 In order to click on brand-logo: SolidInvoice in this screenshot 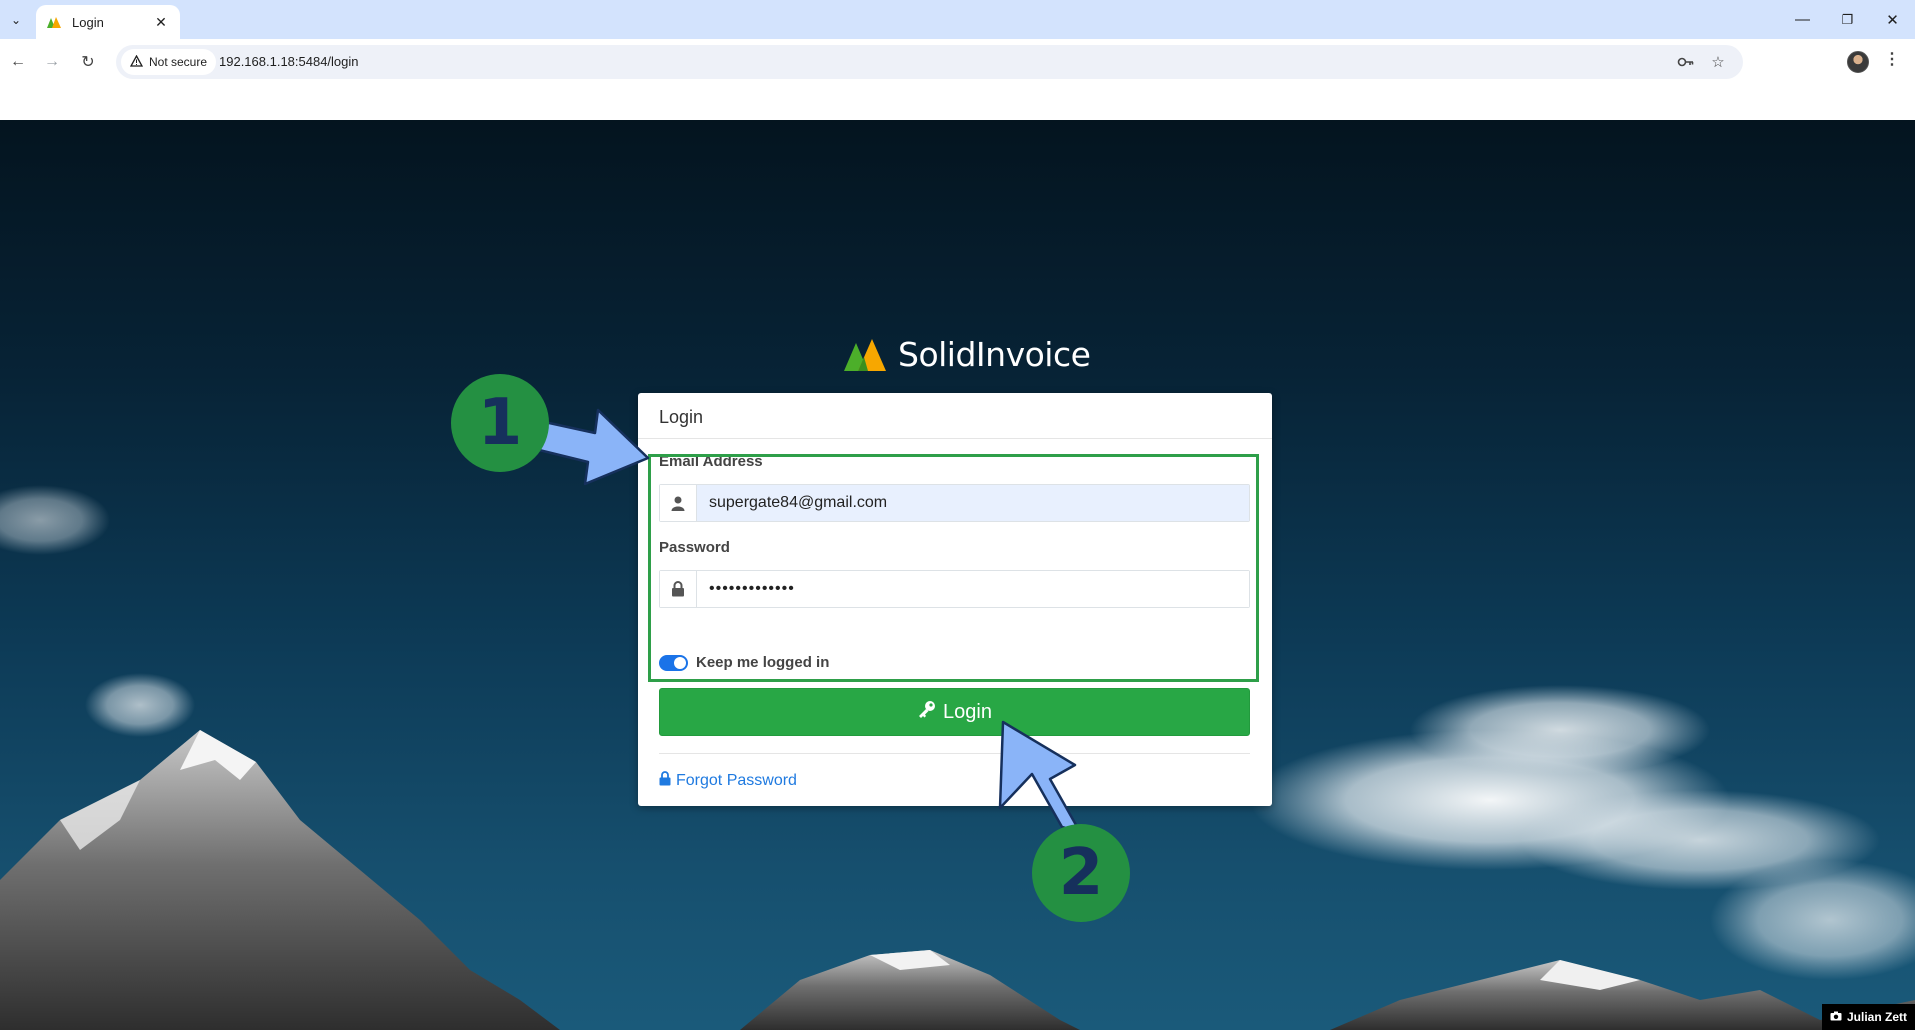, I will do `click(966, 354)`.